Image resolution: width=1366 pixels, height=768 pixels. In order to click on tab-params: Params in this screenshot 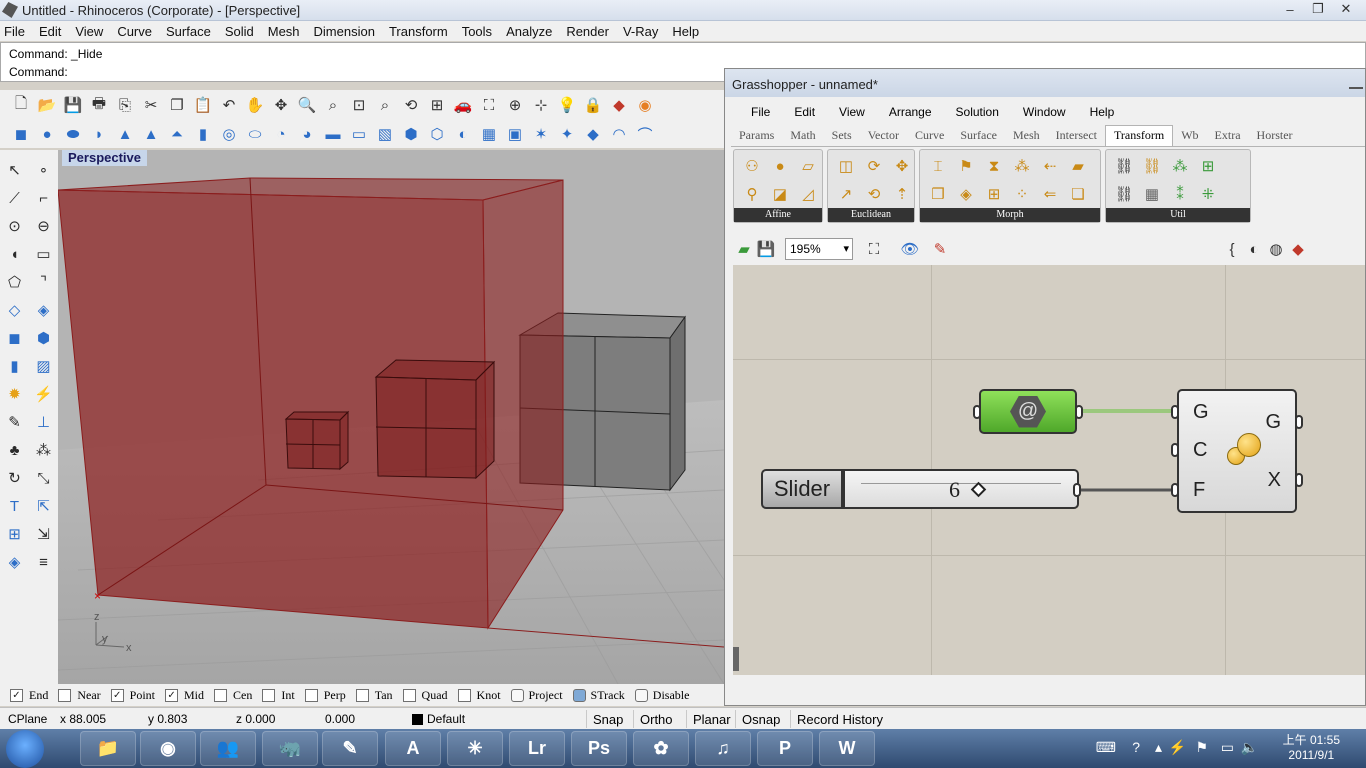, I will do `click(756, 137)`.